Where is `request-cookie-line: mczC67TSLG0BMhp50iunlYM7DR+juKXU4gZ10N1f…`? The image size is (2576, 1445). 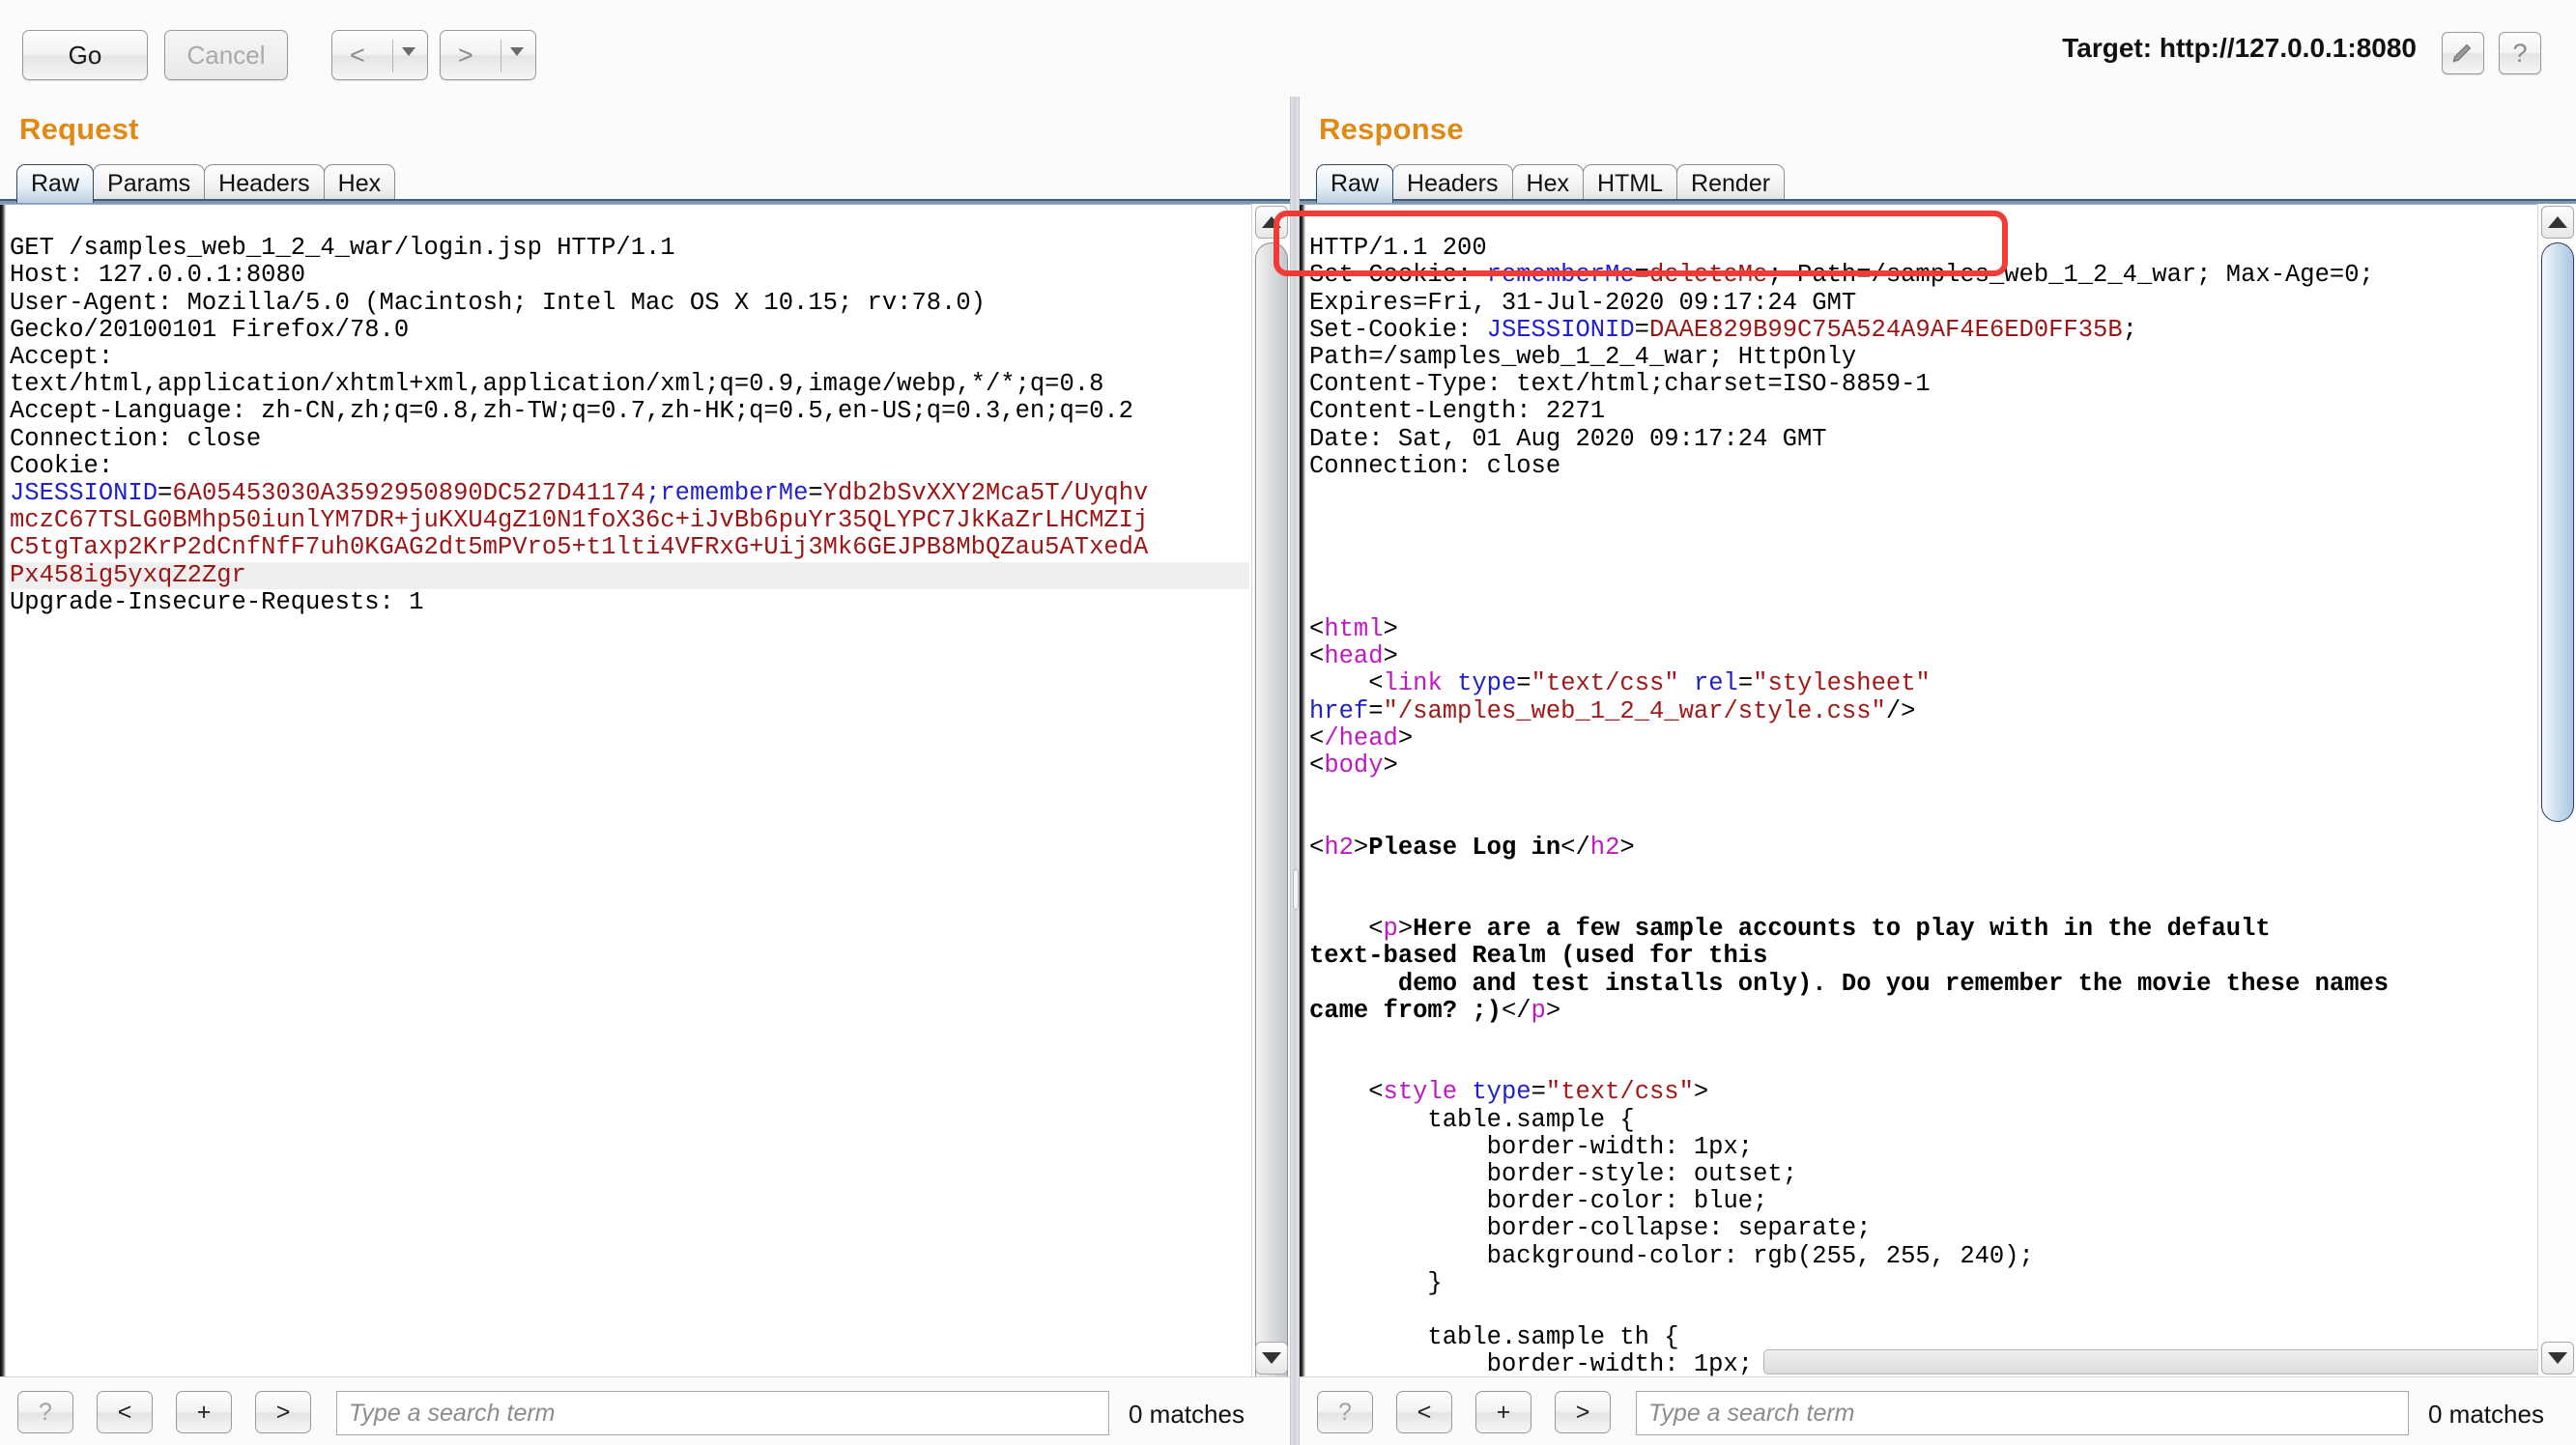
request-cookie-line: mczC67TSLG0BMhp50iunlYM7DR+juKXU4gZ10N1f… is located at coordinates (630, 520).